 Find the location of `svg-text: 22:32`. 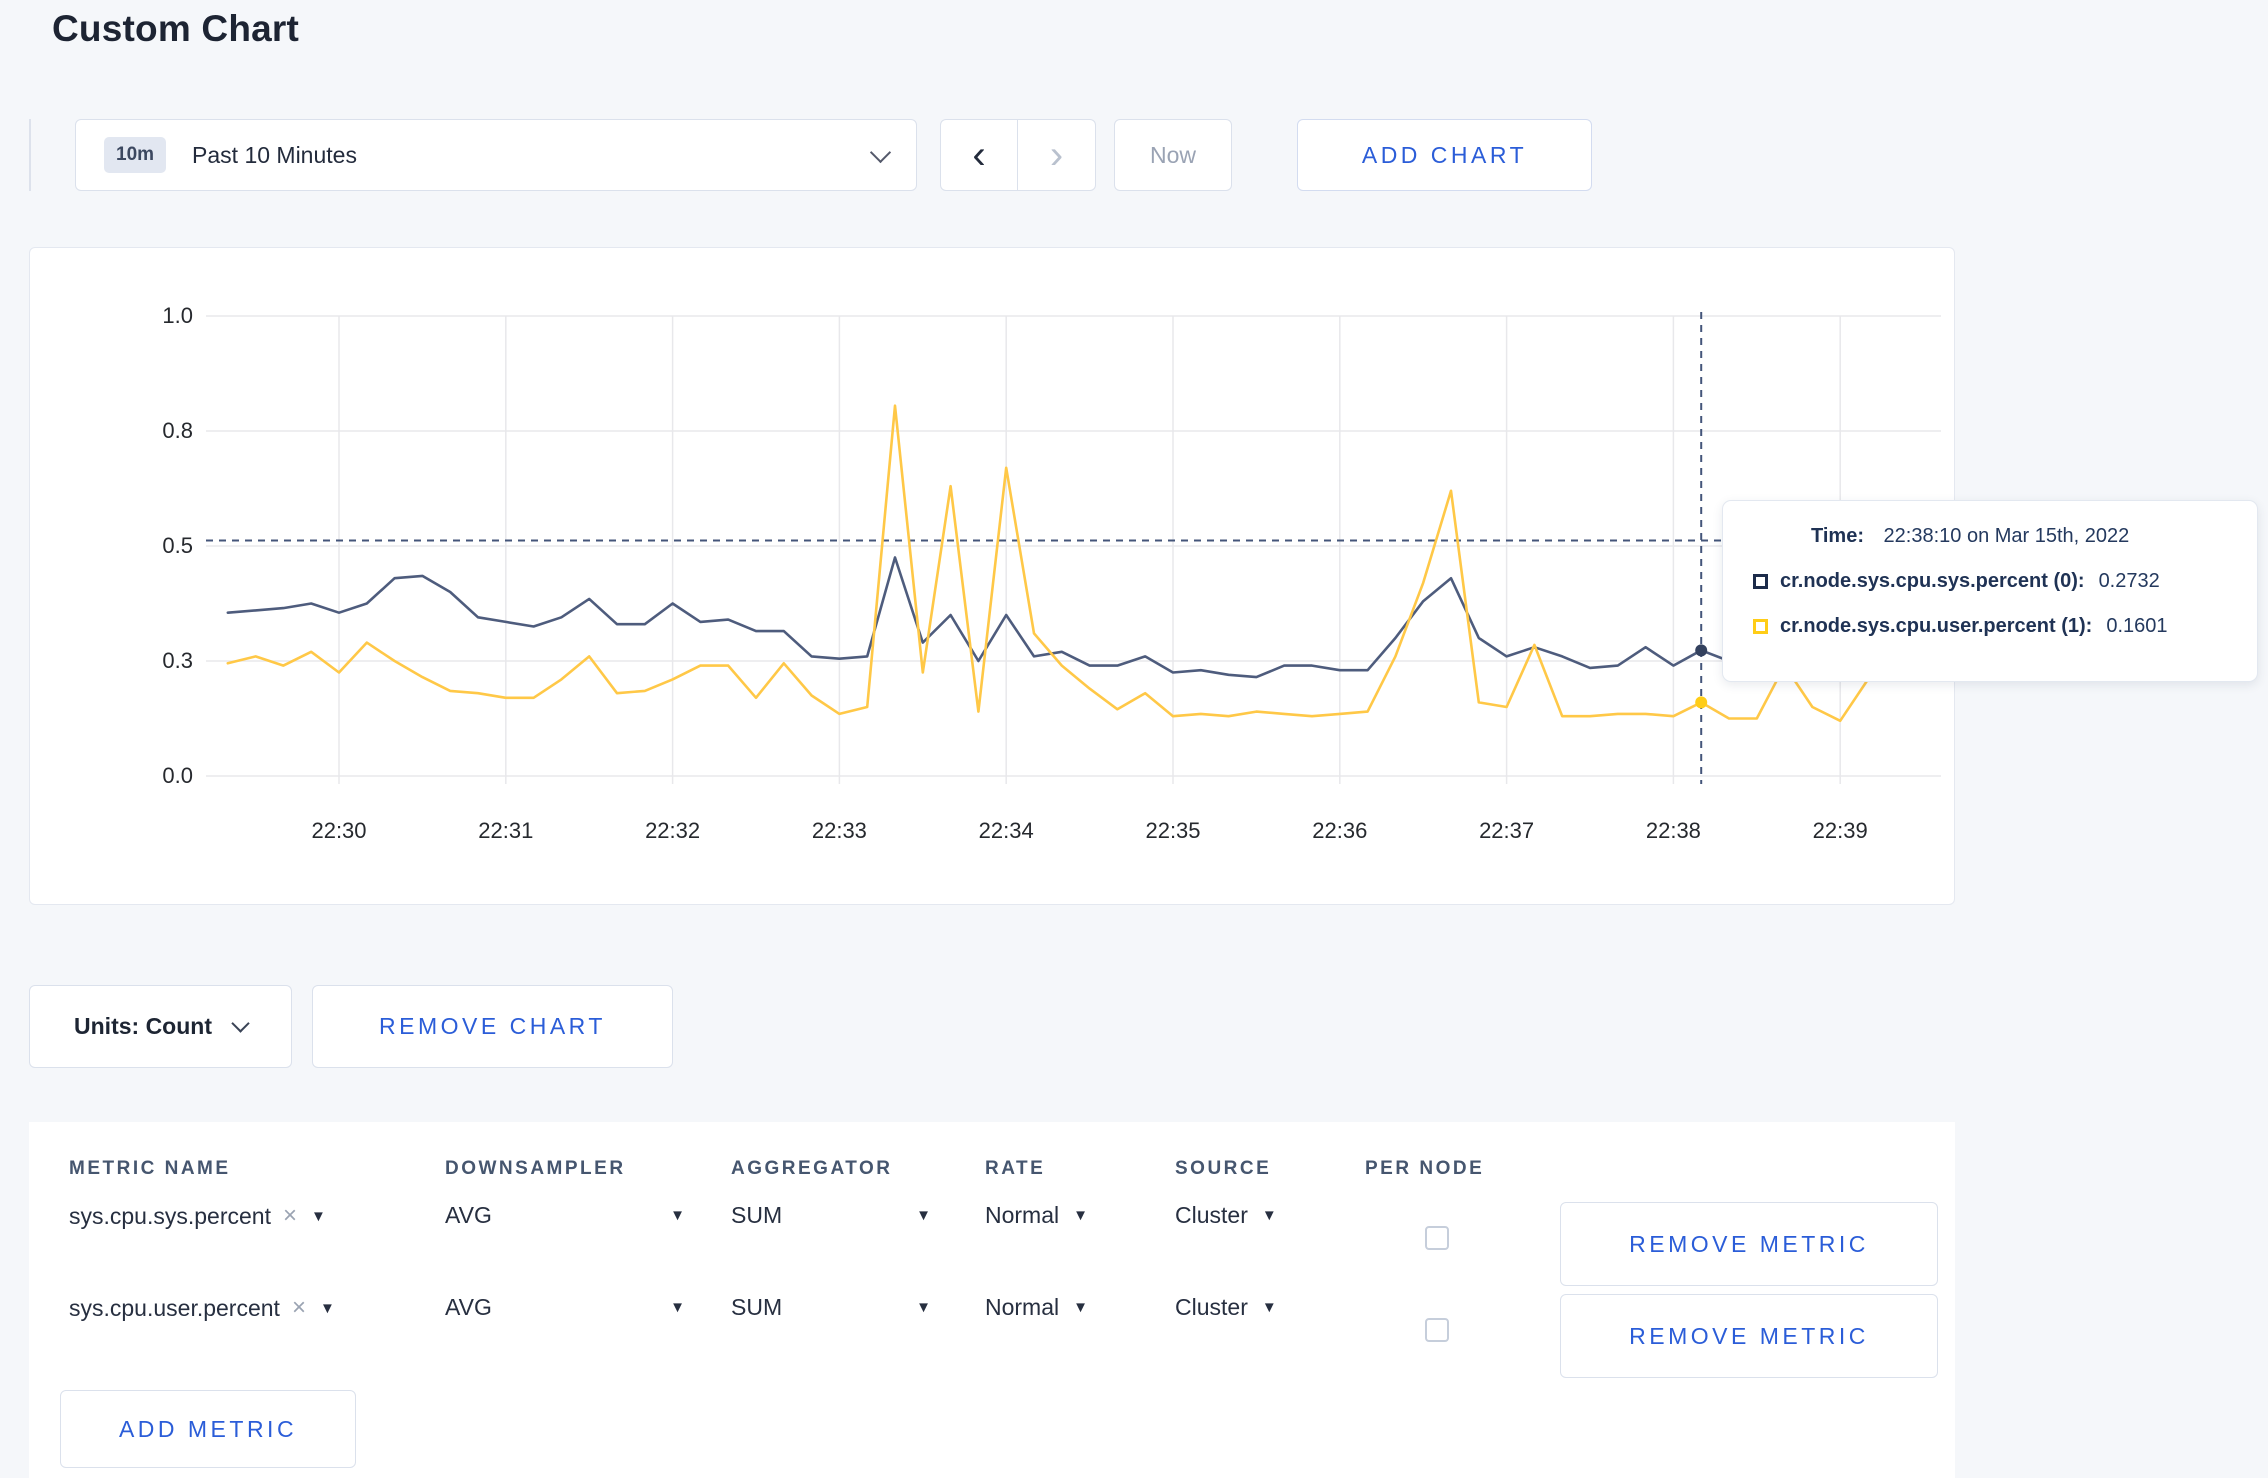

svg-text: 22:32 is located at coordinates (672, 830).